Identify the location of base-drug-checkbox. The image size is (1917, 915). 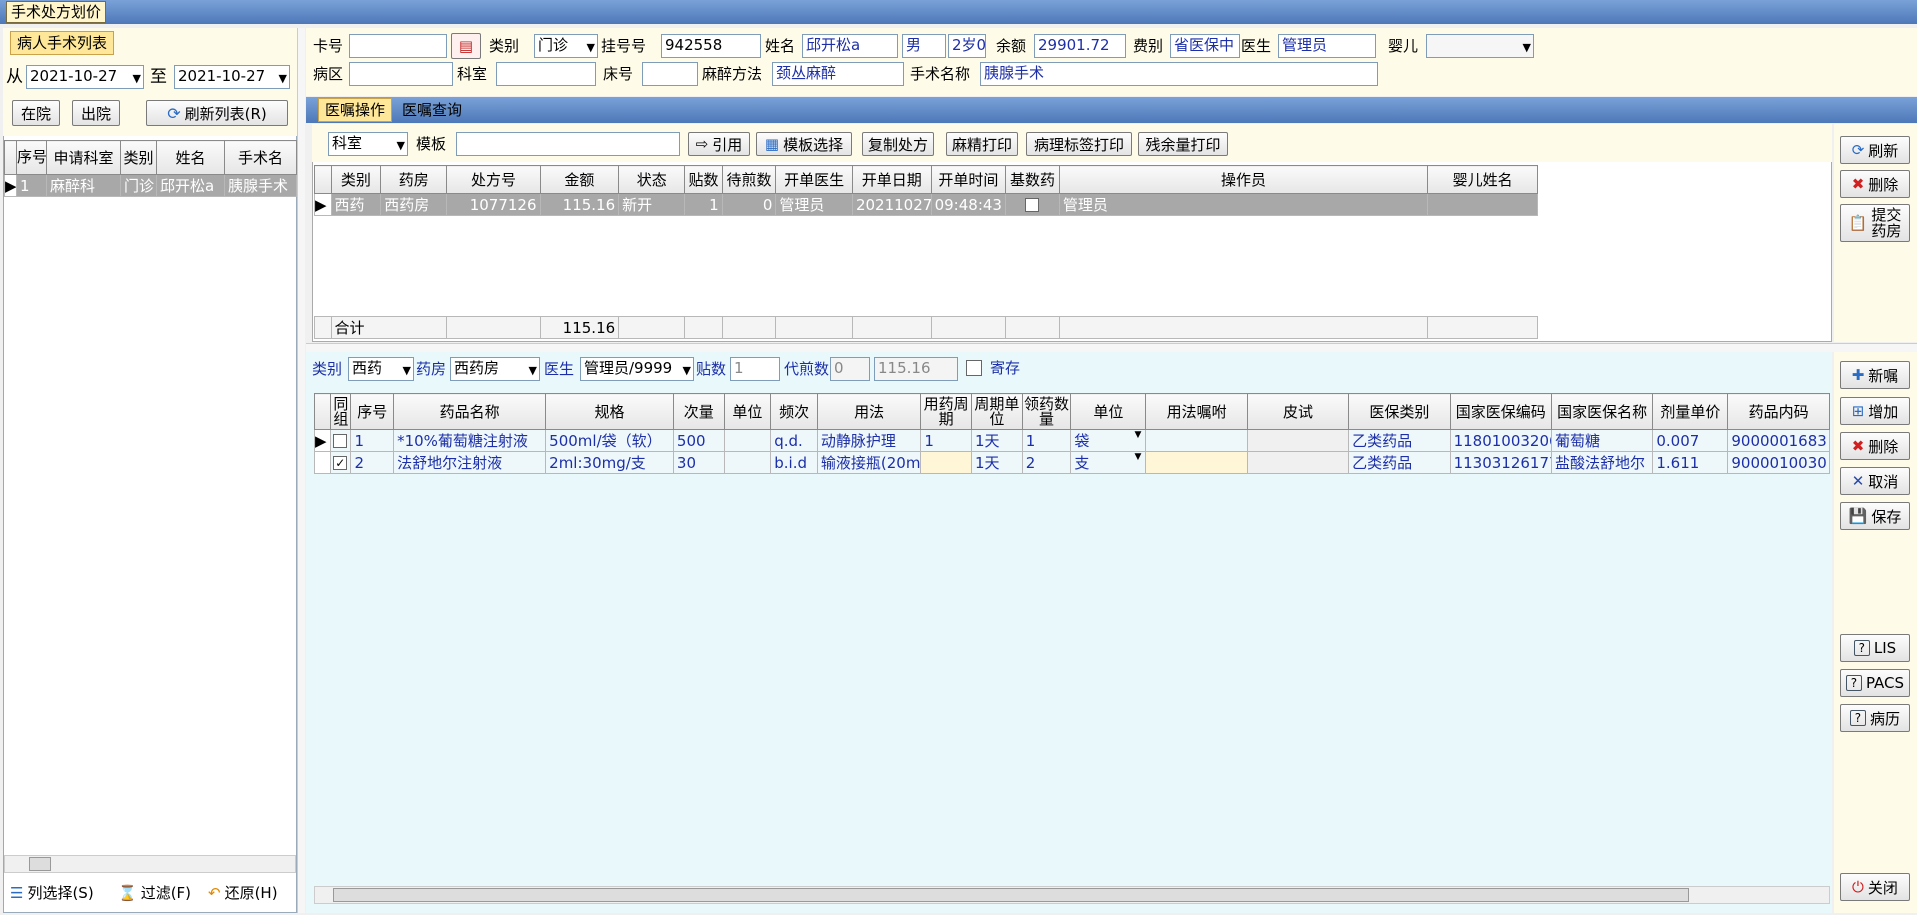
(1032, 204).